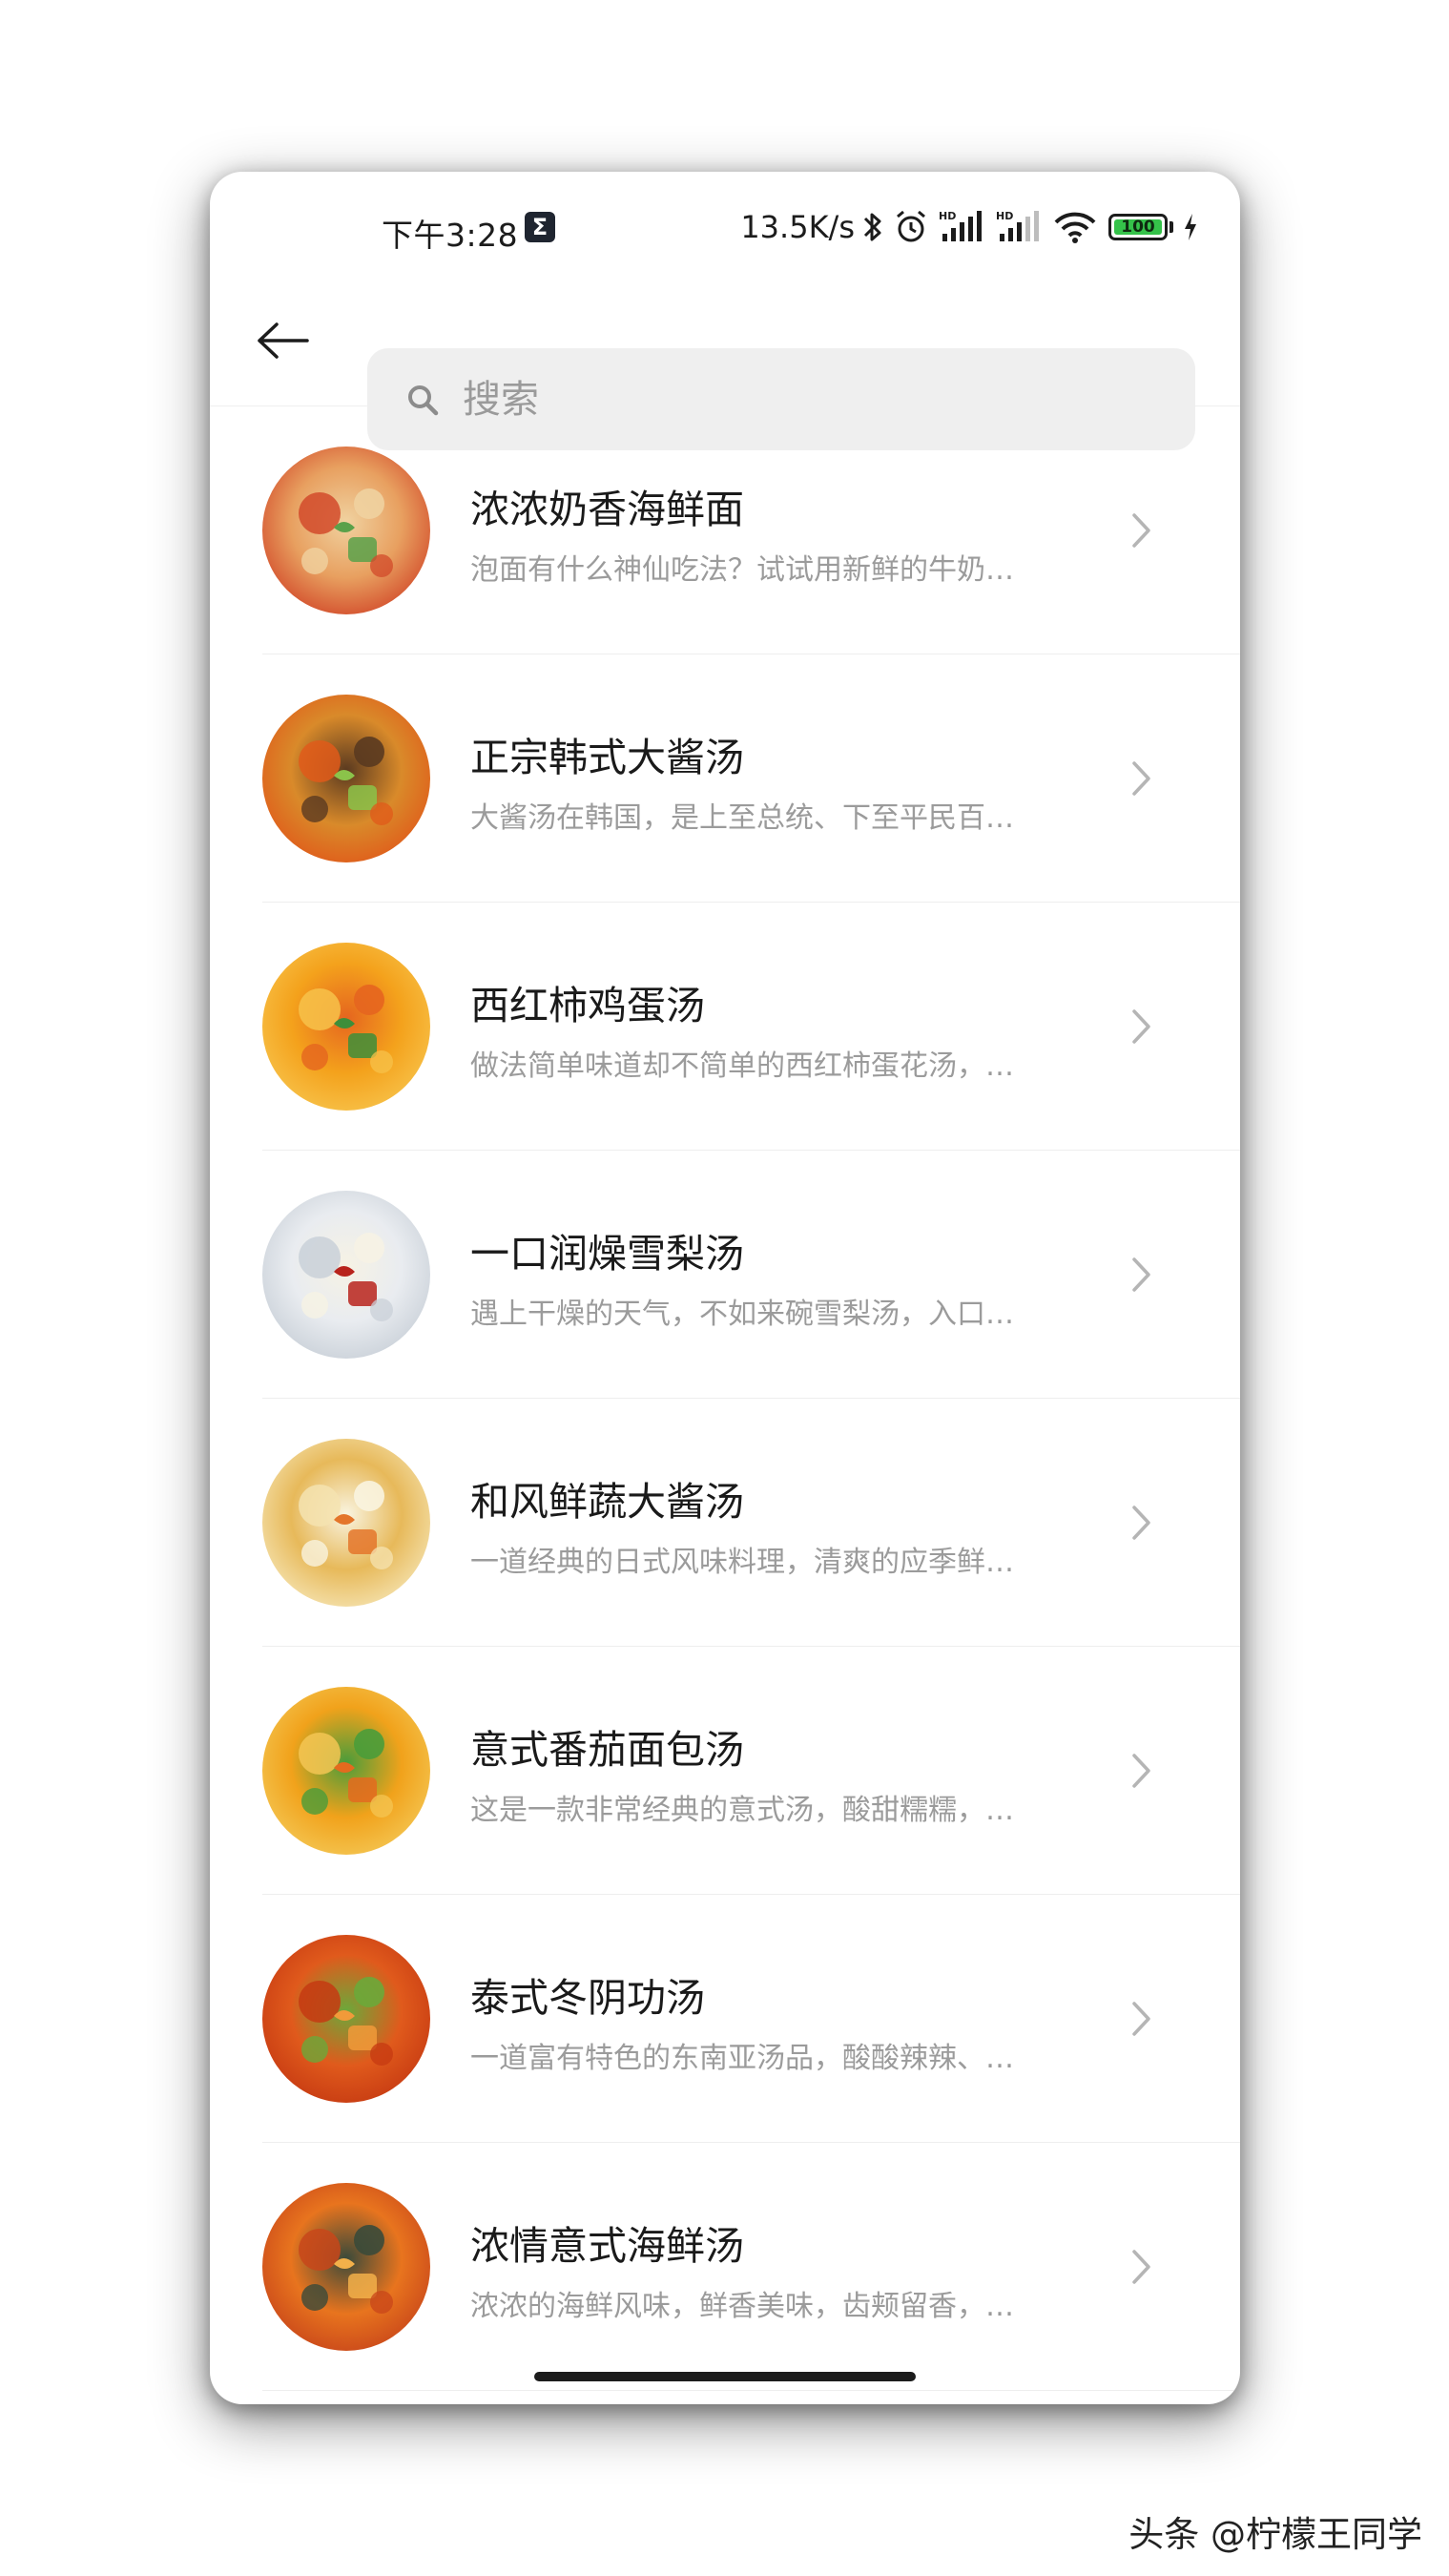 The image size is (1449, 2576). I want to click on item-title: 浓情意式海鲜汤, so click(607, 2246).